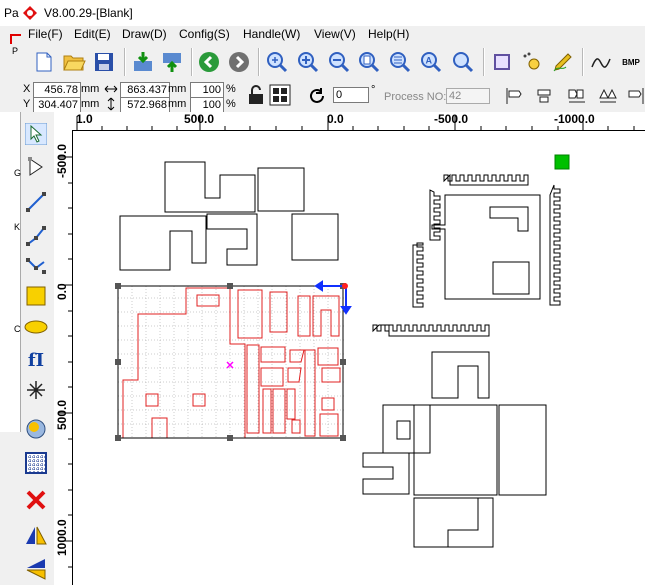 This screenshot has width=645, height=585. What do you see at coordinates (431, 330) in the screenshot?
I see `comb-strip` at bounding box center [431, 330].